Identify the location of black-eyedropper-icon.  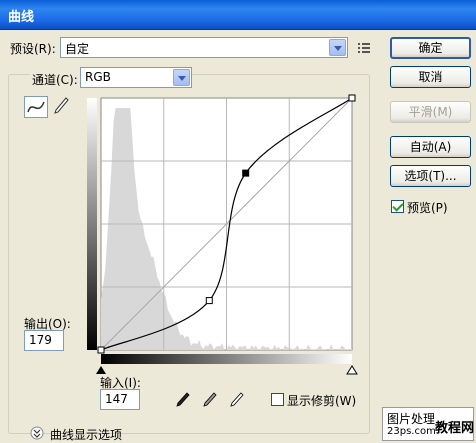
(183, 400).